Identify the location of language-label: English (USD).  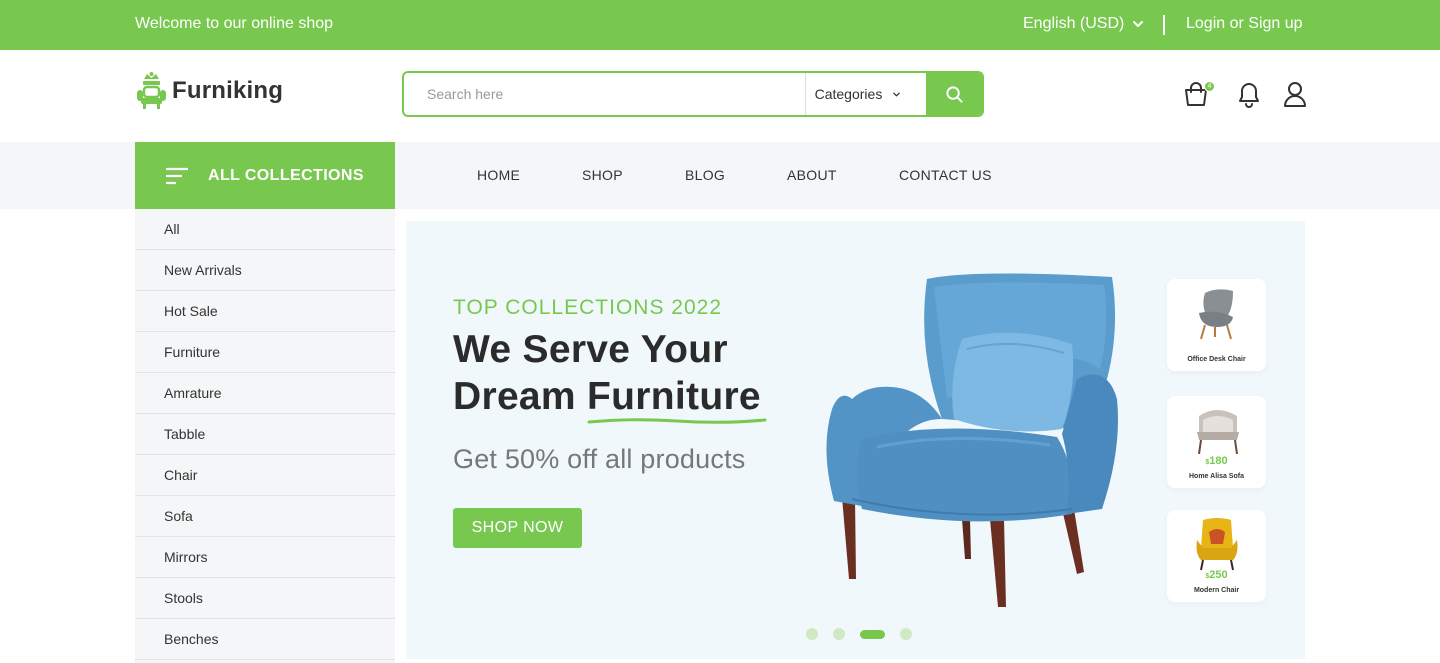
(1074, 23).